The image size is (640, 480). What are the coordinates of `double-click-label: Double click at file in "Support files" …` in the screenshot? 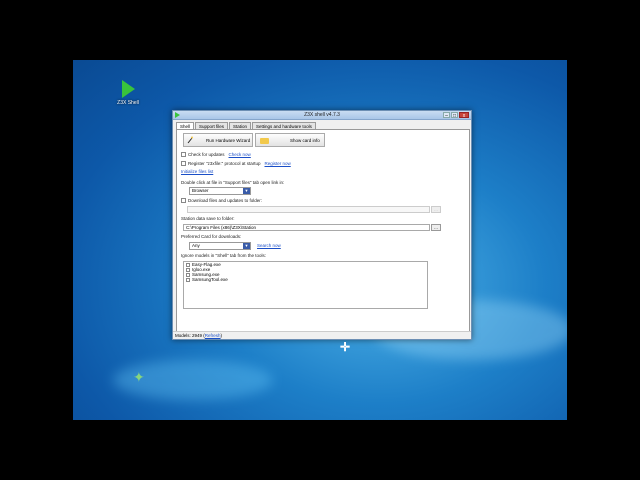 It's located at (233, 182).